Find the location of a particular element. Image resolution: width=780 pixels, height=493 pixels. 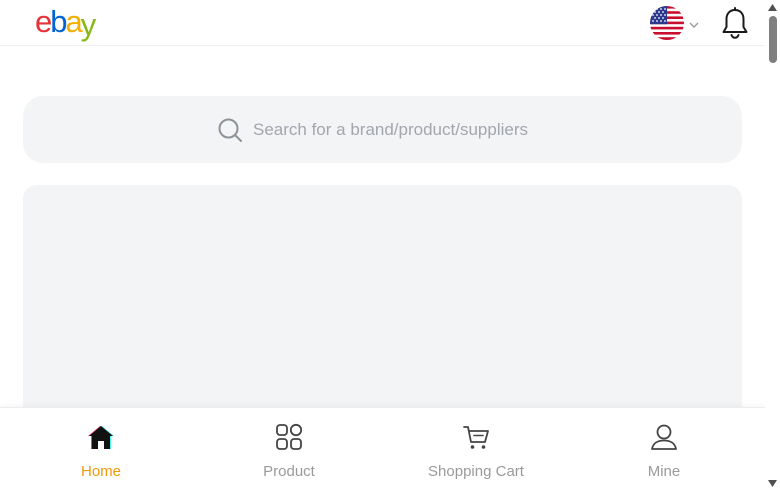

region-selector is located at coordinates (676, 23).